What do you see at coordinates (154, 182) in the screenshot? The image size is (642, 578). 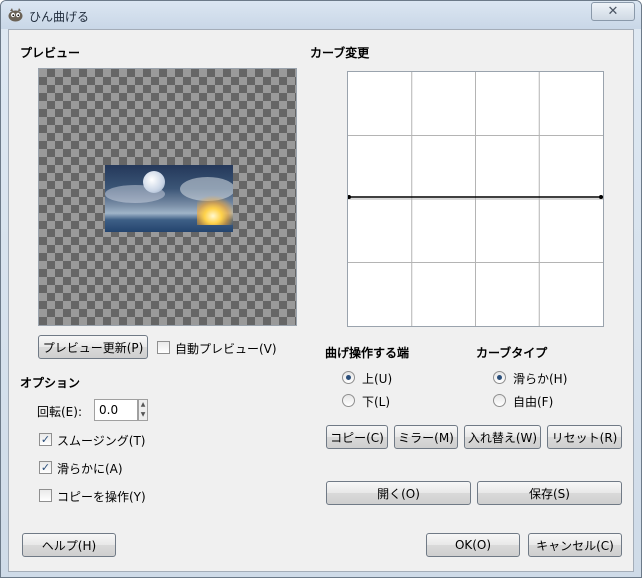 I see `moon-graphic` at bounding box center [154, 182].